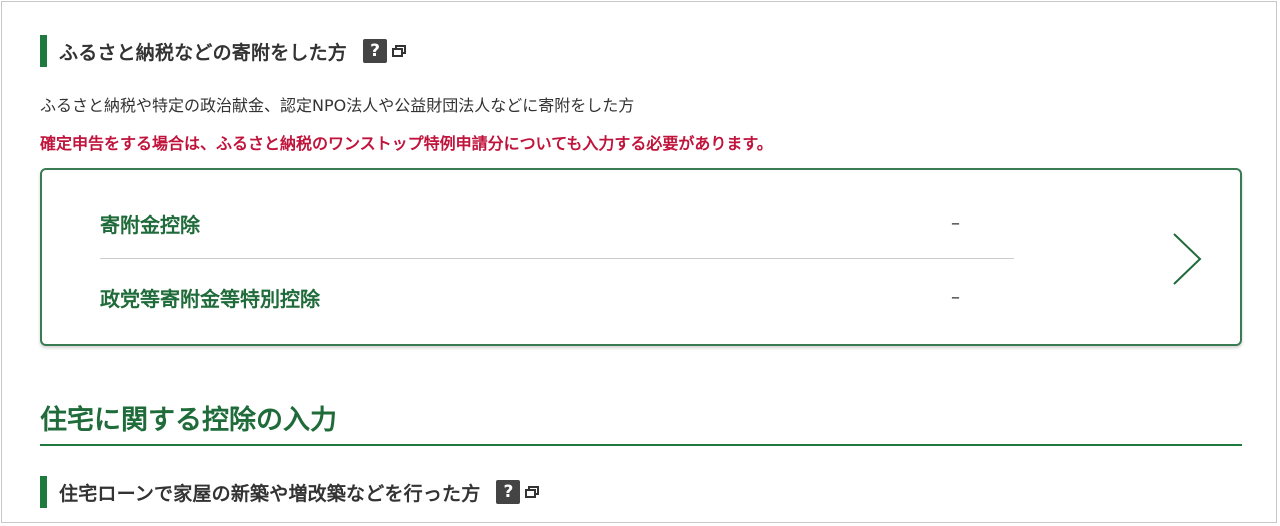  What do you see at coordinates (557, 258) in the screenshot?
I see `card-divider` at bounding box center [557, 258].